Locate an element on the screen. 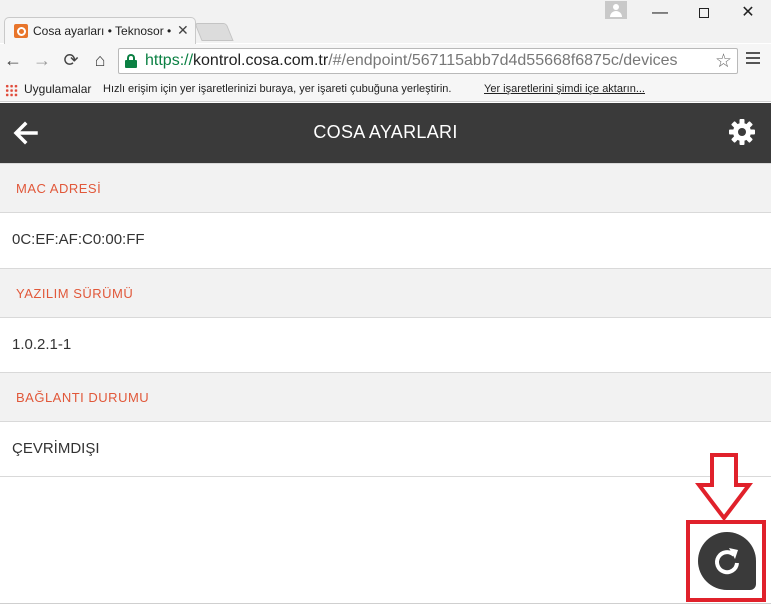  browser-menu-icon is located at coordinates (753, 59).